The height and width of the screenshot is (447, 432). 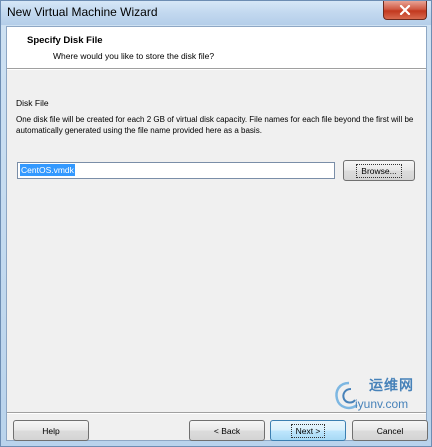 I want to click on disk-file-label: Disk File, so click(x=32, y=103).